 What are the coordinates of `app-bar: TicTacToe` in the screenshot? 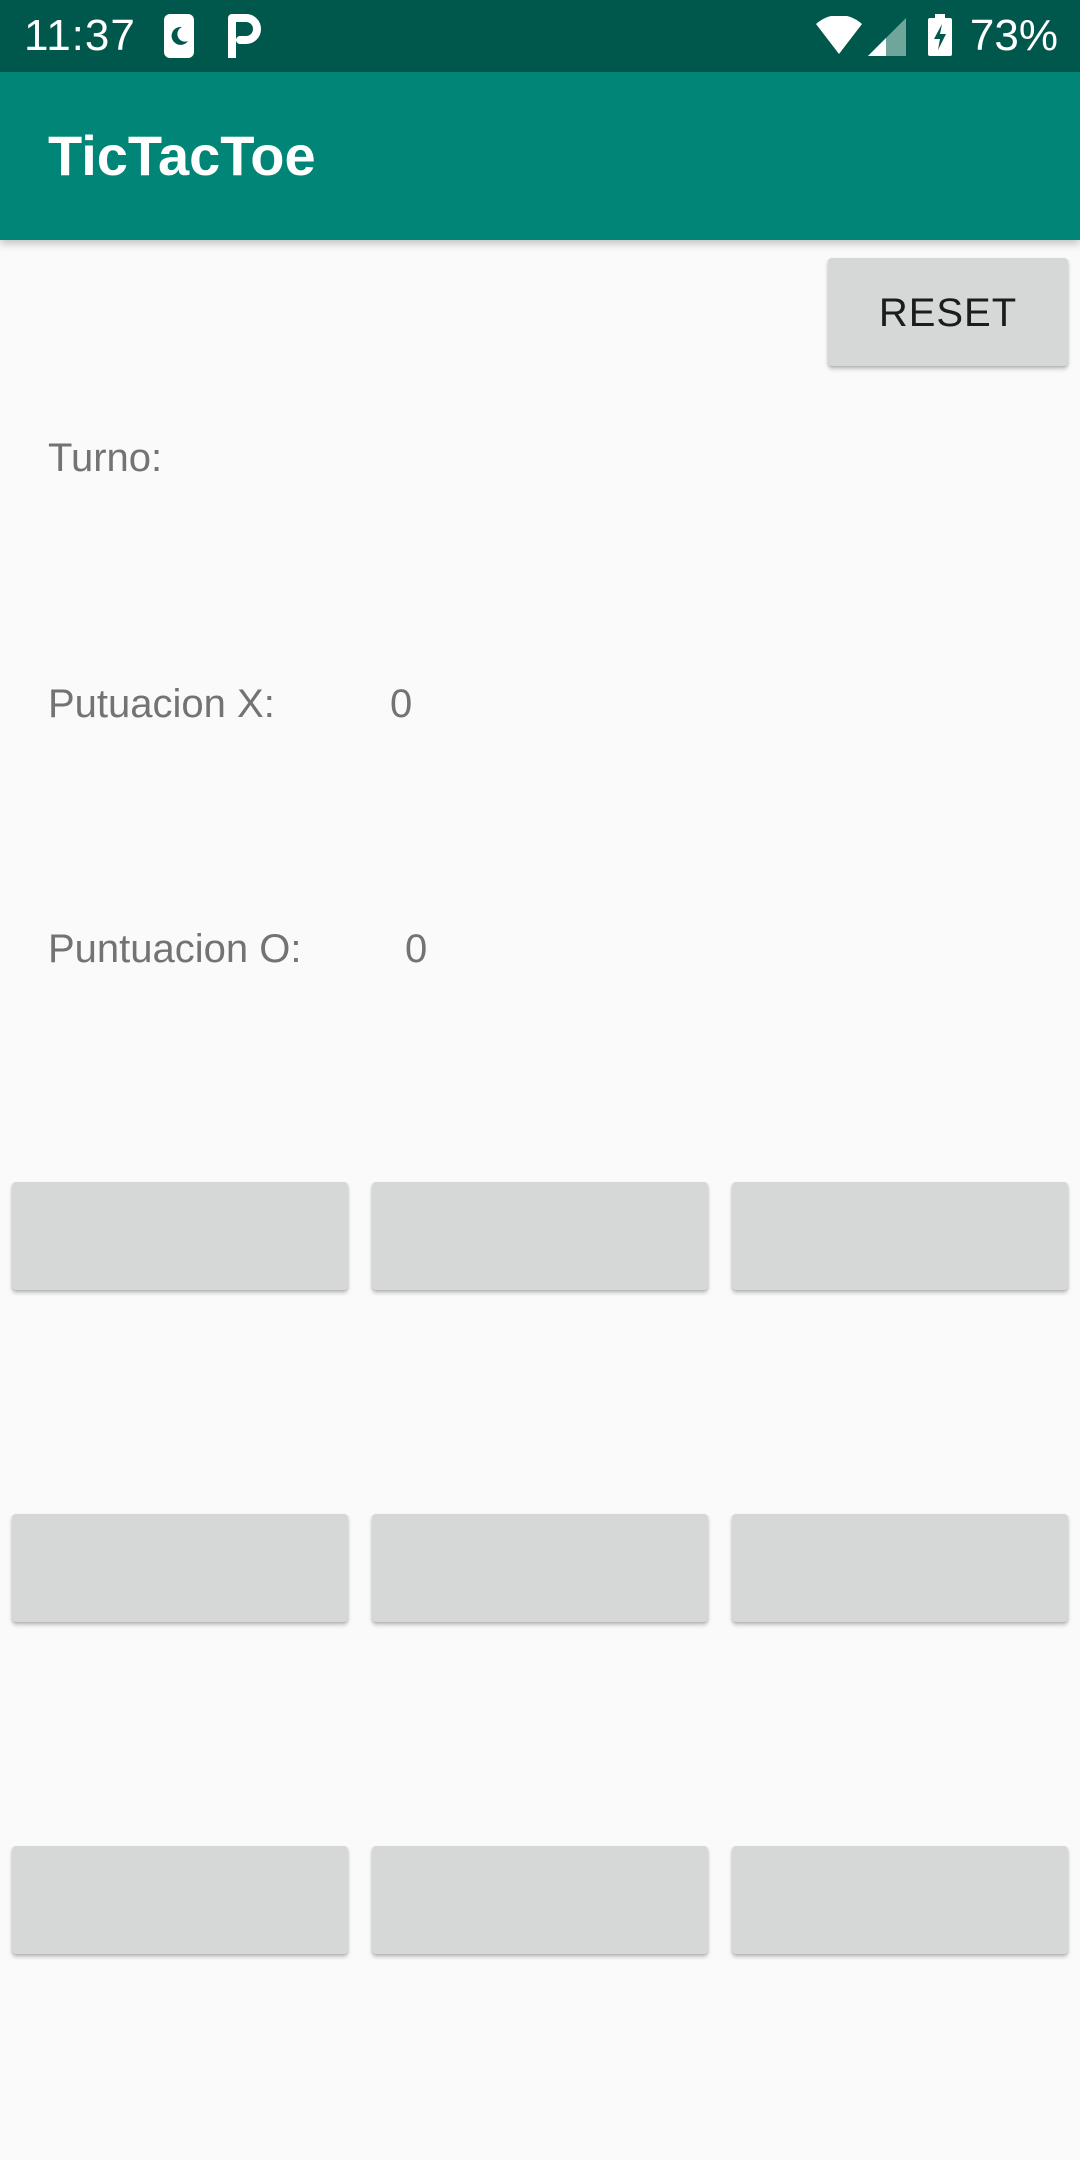 It's located at (540, 156).